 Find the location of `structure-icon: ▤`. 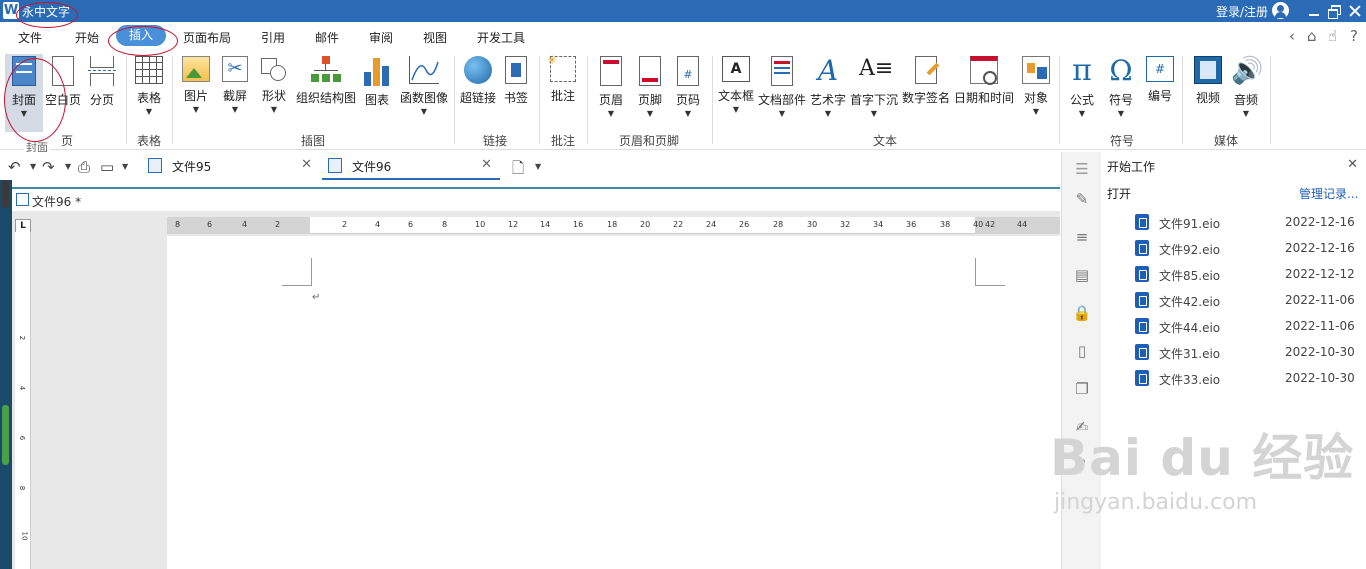

structure-icon: ▤ is located at coordinates (1082, 276).